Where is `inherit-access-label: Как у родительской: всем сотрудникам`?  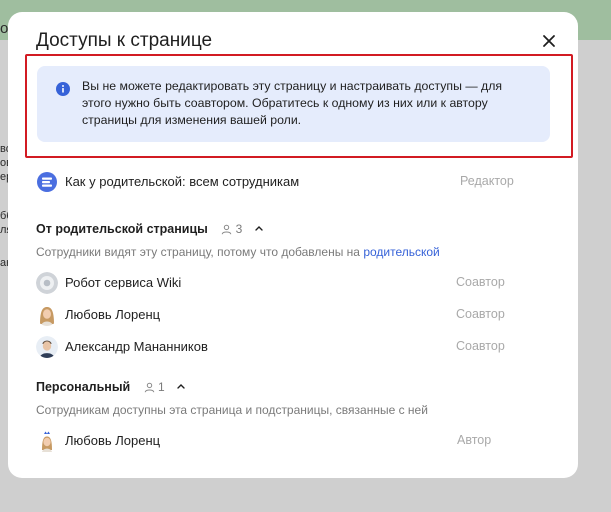 inherit-access-label: Как у родительской: всем сотрудникам is located at coordinates (182, 181).